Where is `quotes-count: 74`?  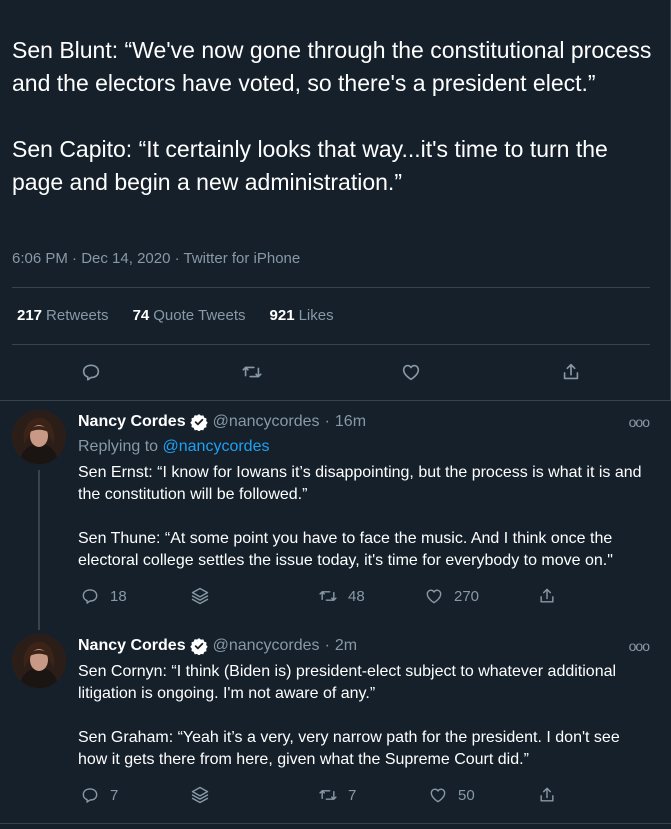
quotes-count: 74 is located at coordinates (141, 315).